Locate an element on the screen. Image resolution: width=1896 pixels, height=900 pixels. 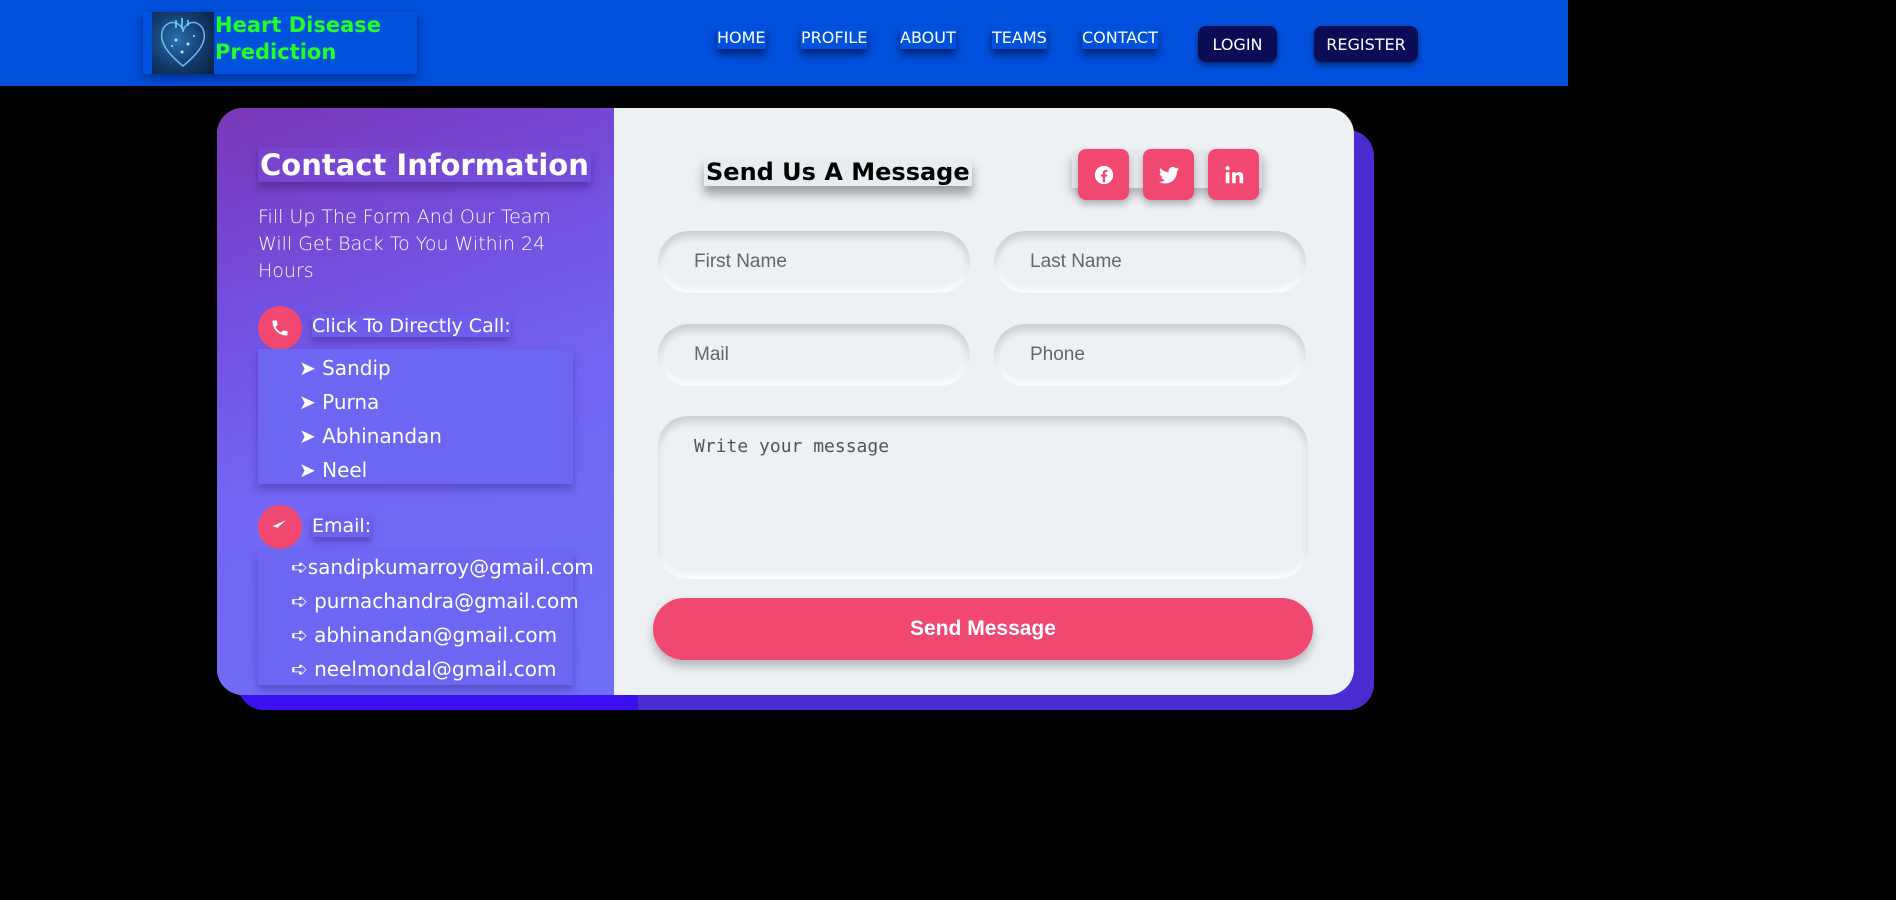
call-item-sandip: ➤ Sandip is located at coordinates (345, 368).